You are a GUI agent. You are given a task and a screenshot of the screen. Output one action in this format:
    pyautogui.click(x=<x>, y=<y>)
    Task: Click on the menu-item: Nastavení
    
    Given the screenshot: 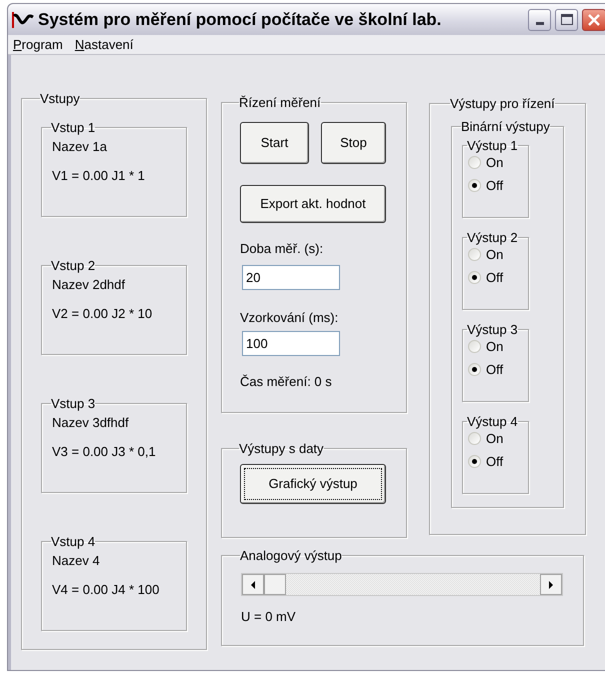 What is the action you would take?
    pyautogui.click(x=104, y=44)
    